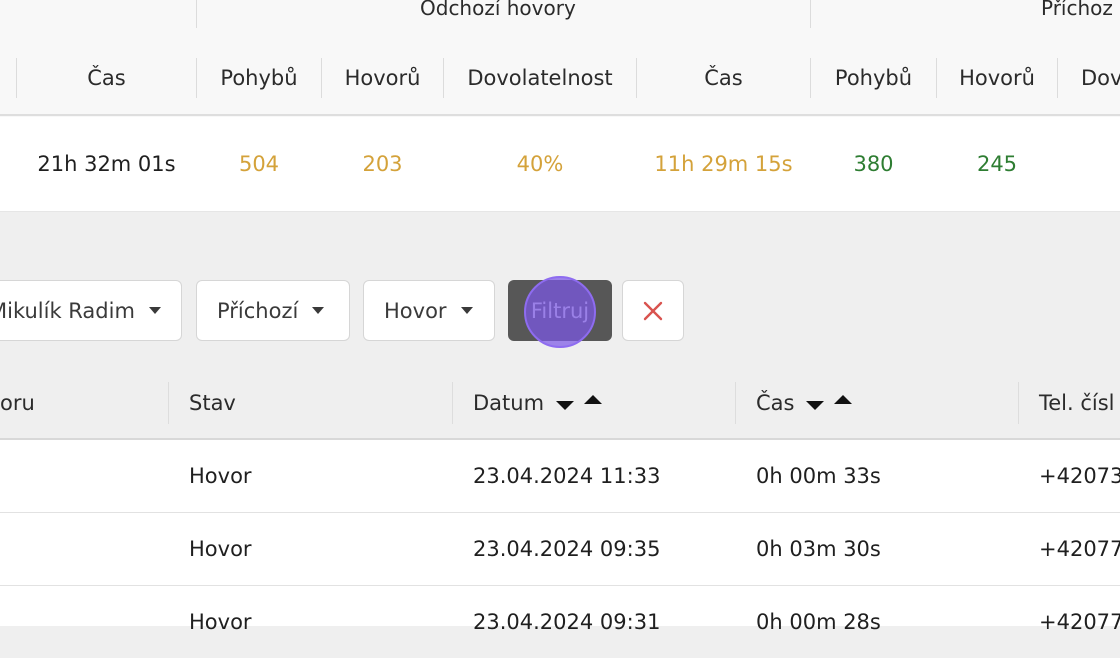 This screenshot has width=1120, height=658. Describe the element at coordinates (258, 310) in the screenshot. I see `direction-filter-label: Příchozí` at that location.